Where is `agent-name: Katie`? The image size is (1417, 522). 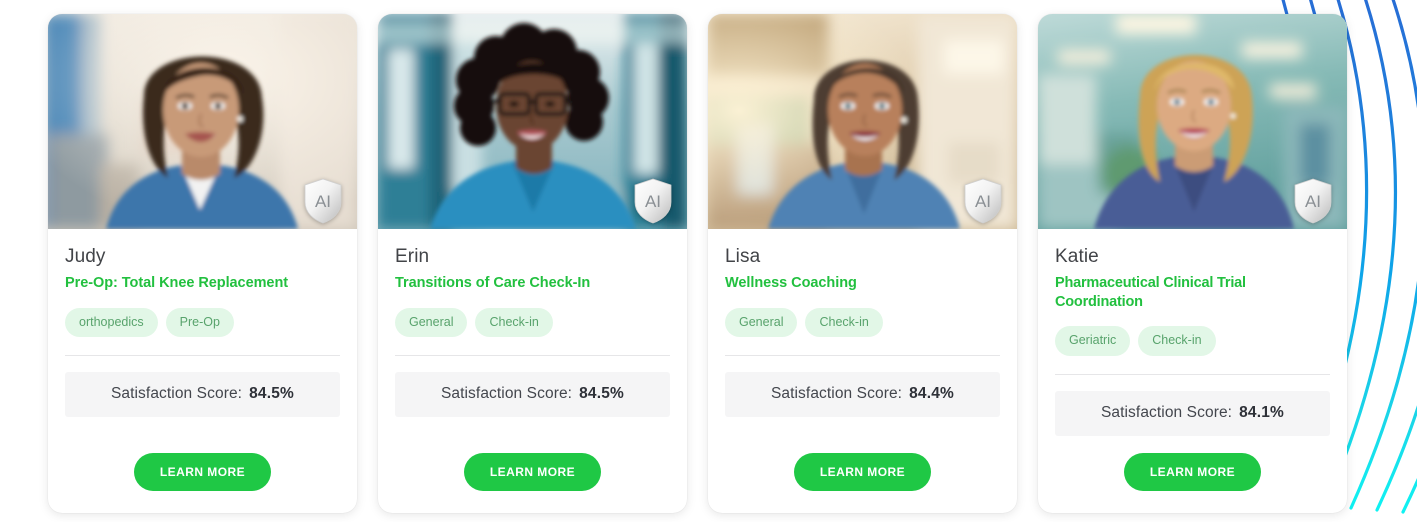
agent-name: Katie is located at coordinates (1077, 256).